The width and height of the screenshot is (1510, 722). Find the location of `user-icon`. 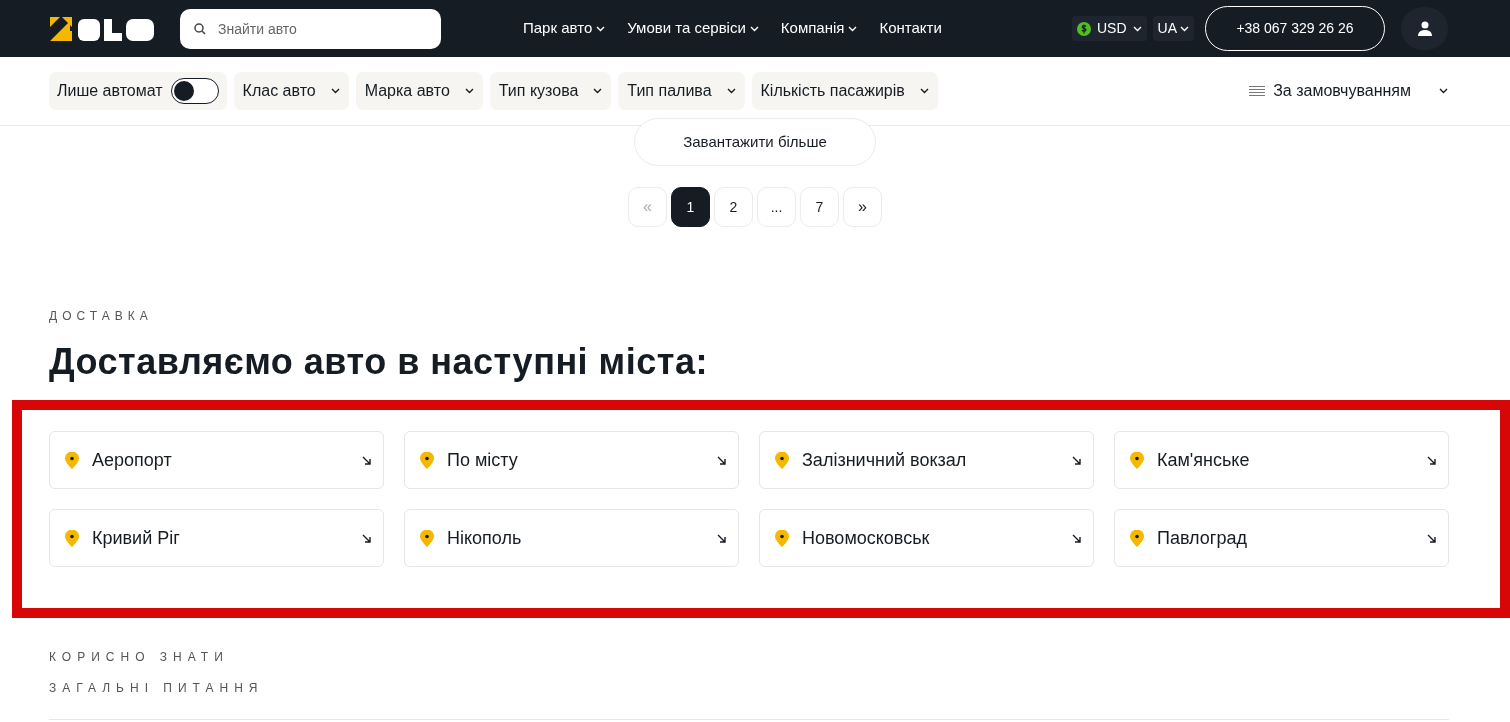

user-icon is located at coordinates (1424, 28).